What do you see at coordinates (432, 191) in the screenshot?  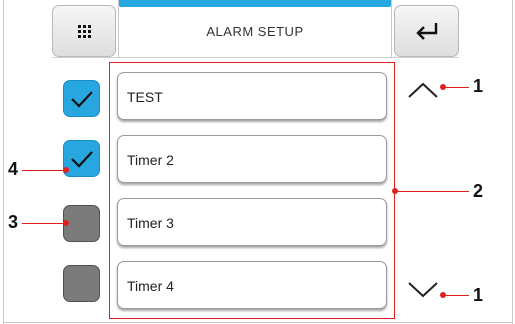 I see `callout-line-list` at bounding box center [432, 191].